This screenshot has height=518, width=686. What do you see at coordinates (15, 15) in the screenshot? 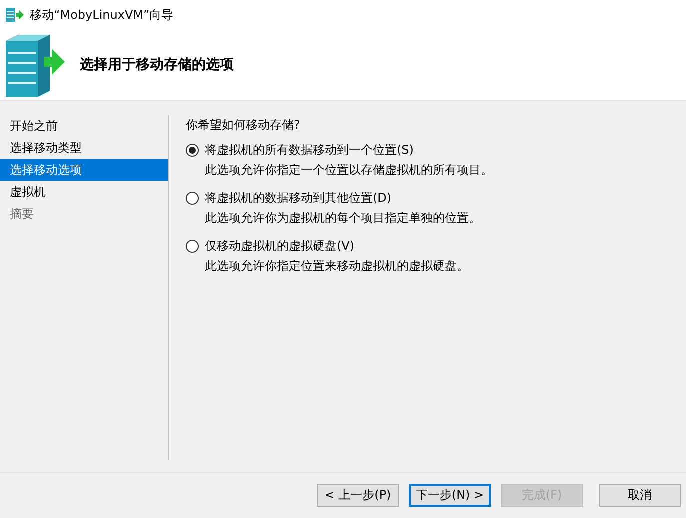
I see `server-icon` at bounding box center [15, 15].